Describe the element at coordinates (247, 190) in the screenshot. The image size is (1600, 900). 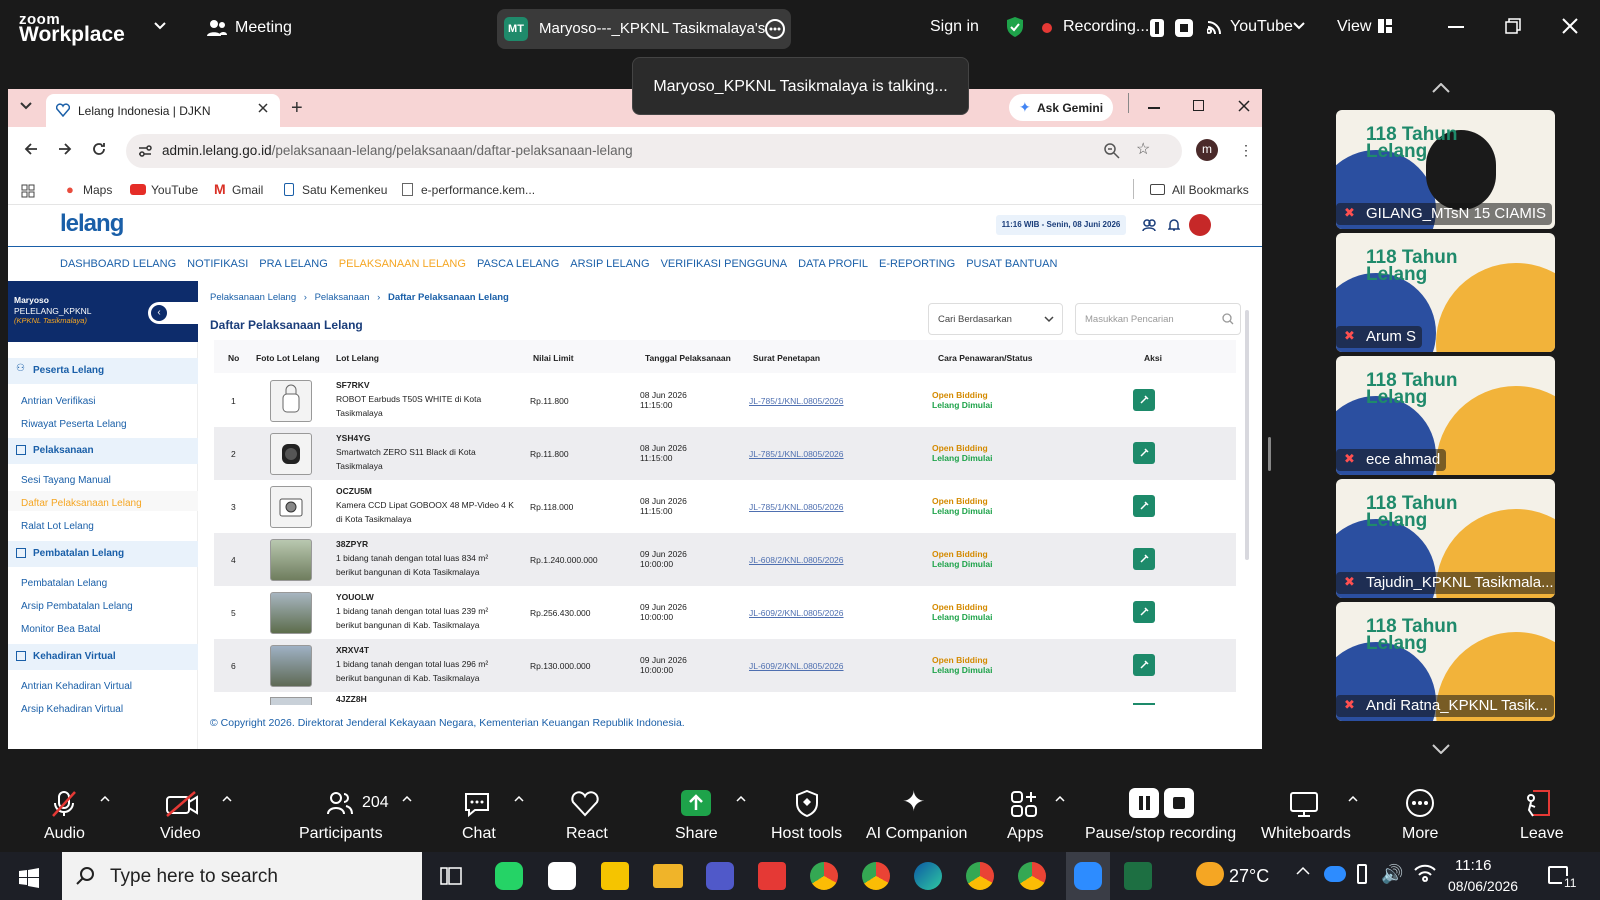
I see `bookmark-gmail: Gmail` at that location.